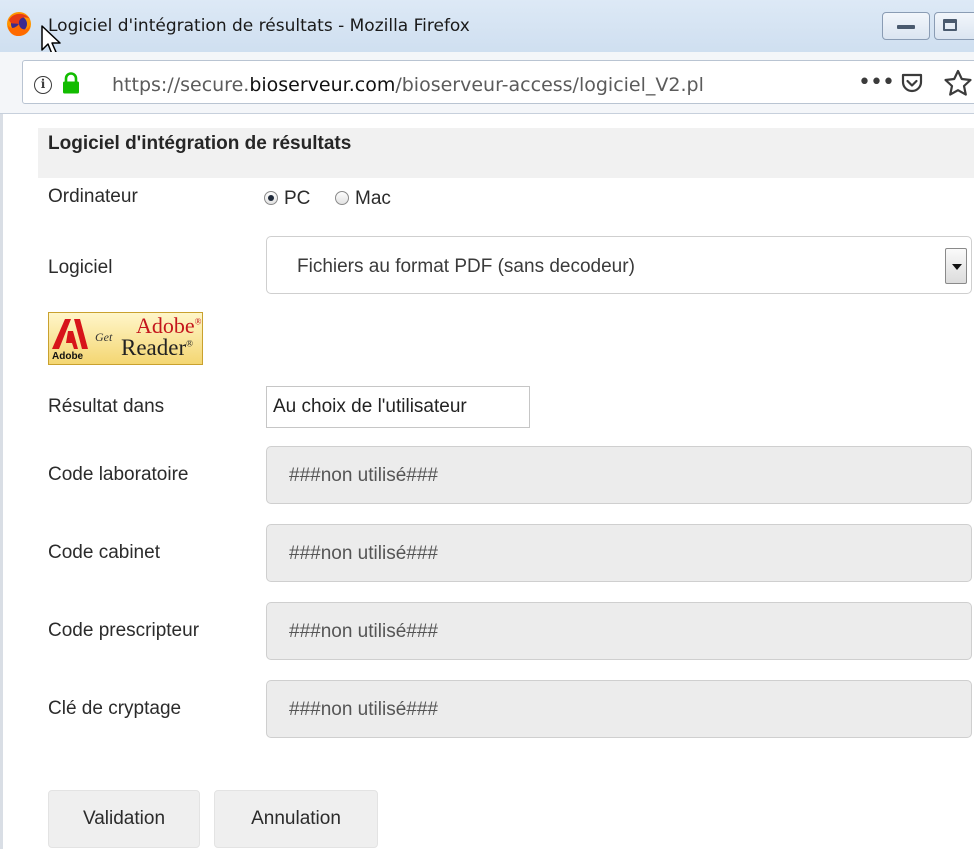  What do you see at coordinates (619, 709) in the screenshot?
I see `cle-cryptage-field: ###non utilisé###` at bounding box center [619, 709].